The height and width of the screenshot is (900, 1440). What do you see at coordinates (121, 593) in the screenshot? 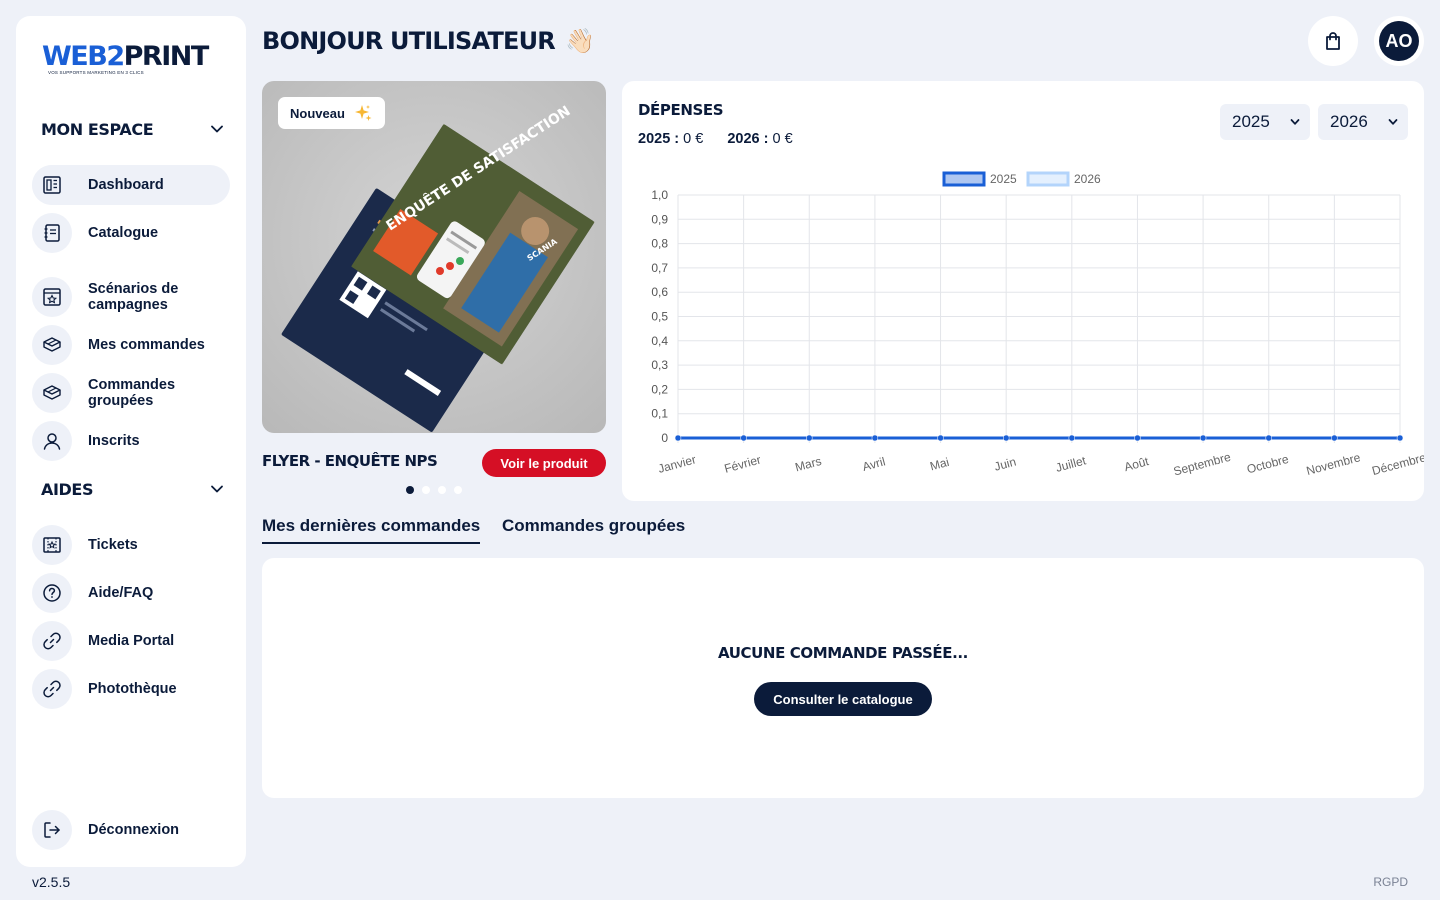
I see `sidebar-item-label: Aide/FAQ` at bounding box center [121, 593].